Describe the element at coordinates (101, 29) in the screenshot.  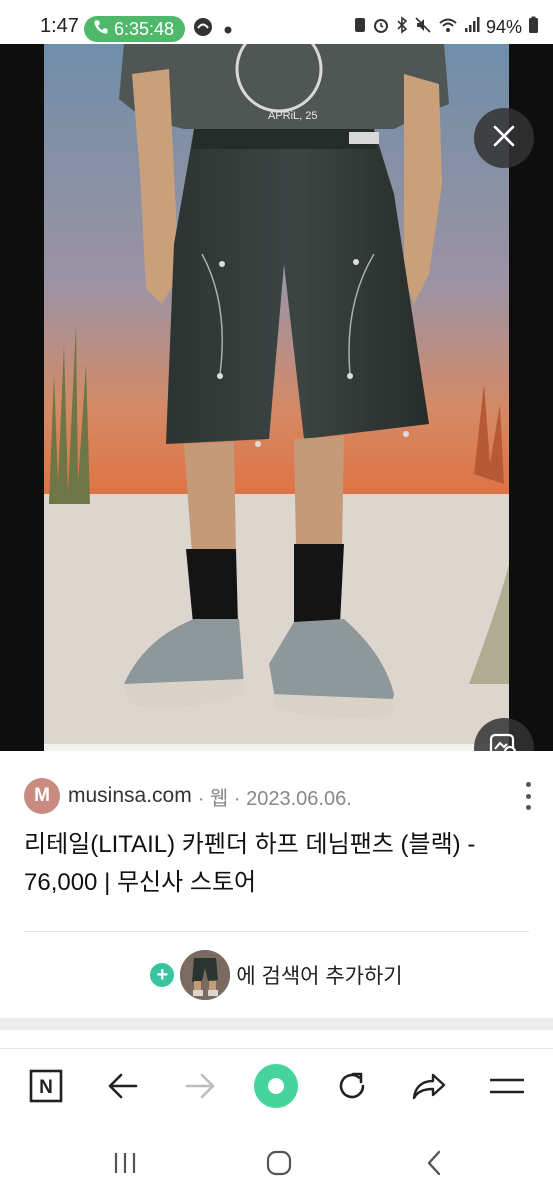
I see `phone-icon` at that location.